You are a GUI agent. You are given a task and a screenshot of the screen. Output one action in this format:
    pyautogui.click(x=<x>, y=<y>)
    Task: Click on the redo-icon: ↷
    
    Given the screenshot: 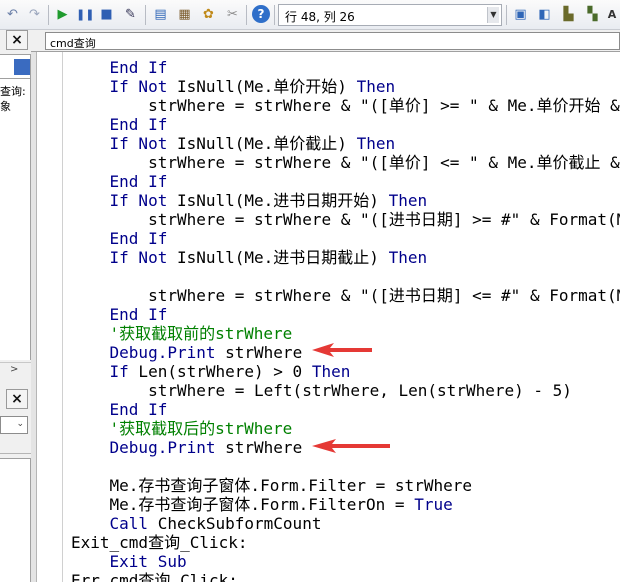 What is the action you would take?
    pyautogui.click(x=34, y=14)
    